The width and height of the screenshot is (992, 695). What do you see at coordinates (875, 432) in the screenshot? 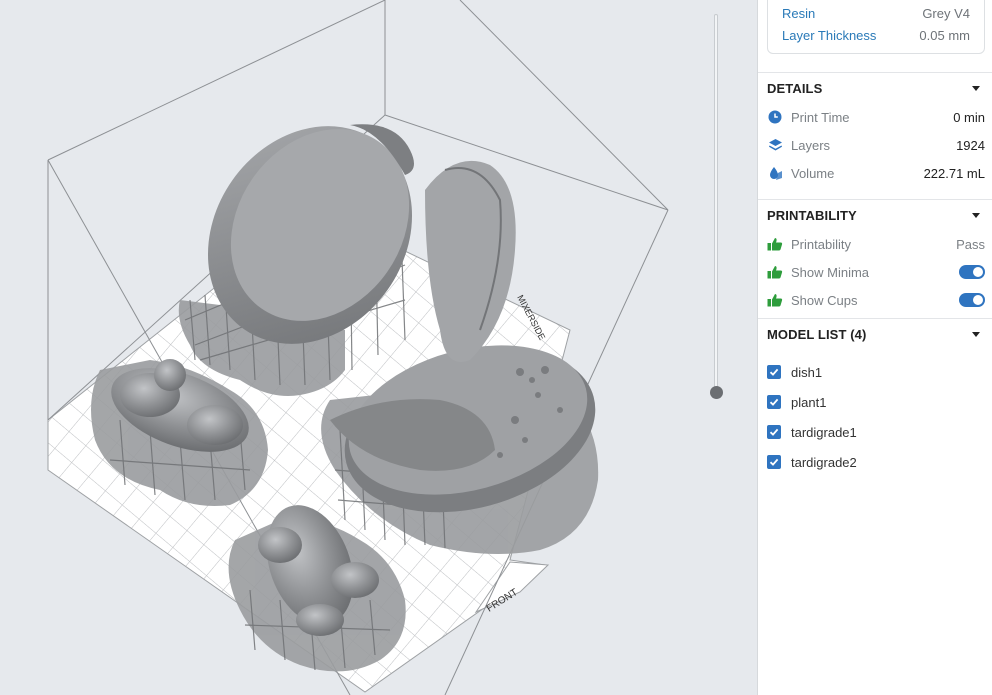
I see `model-item-tardigrade1: tardigrade1` at bounding box center [875, 432].